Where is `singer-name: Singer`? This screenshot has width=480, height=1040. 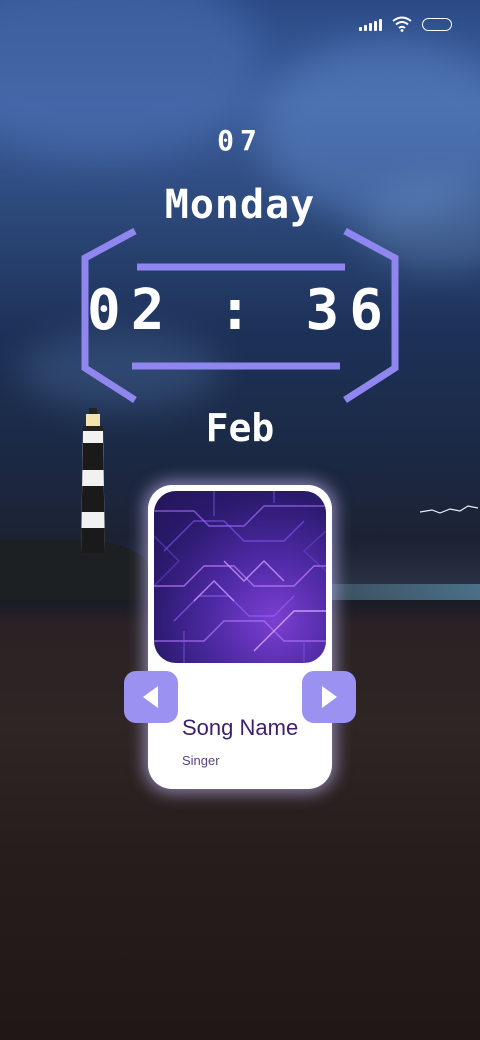 singer-name: Singer is located at coordinates (201, 760).